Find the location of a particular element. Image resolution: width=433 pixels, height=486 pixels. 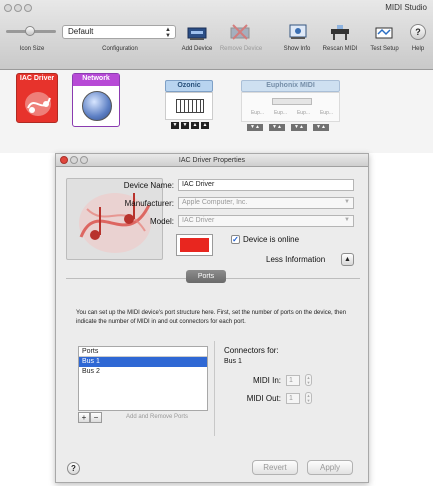

rescan-midi-icon is located at coordinates (340, 32).